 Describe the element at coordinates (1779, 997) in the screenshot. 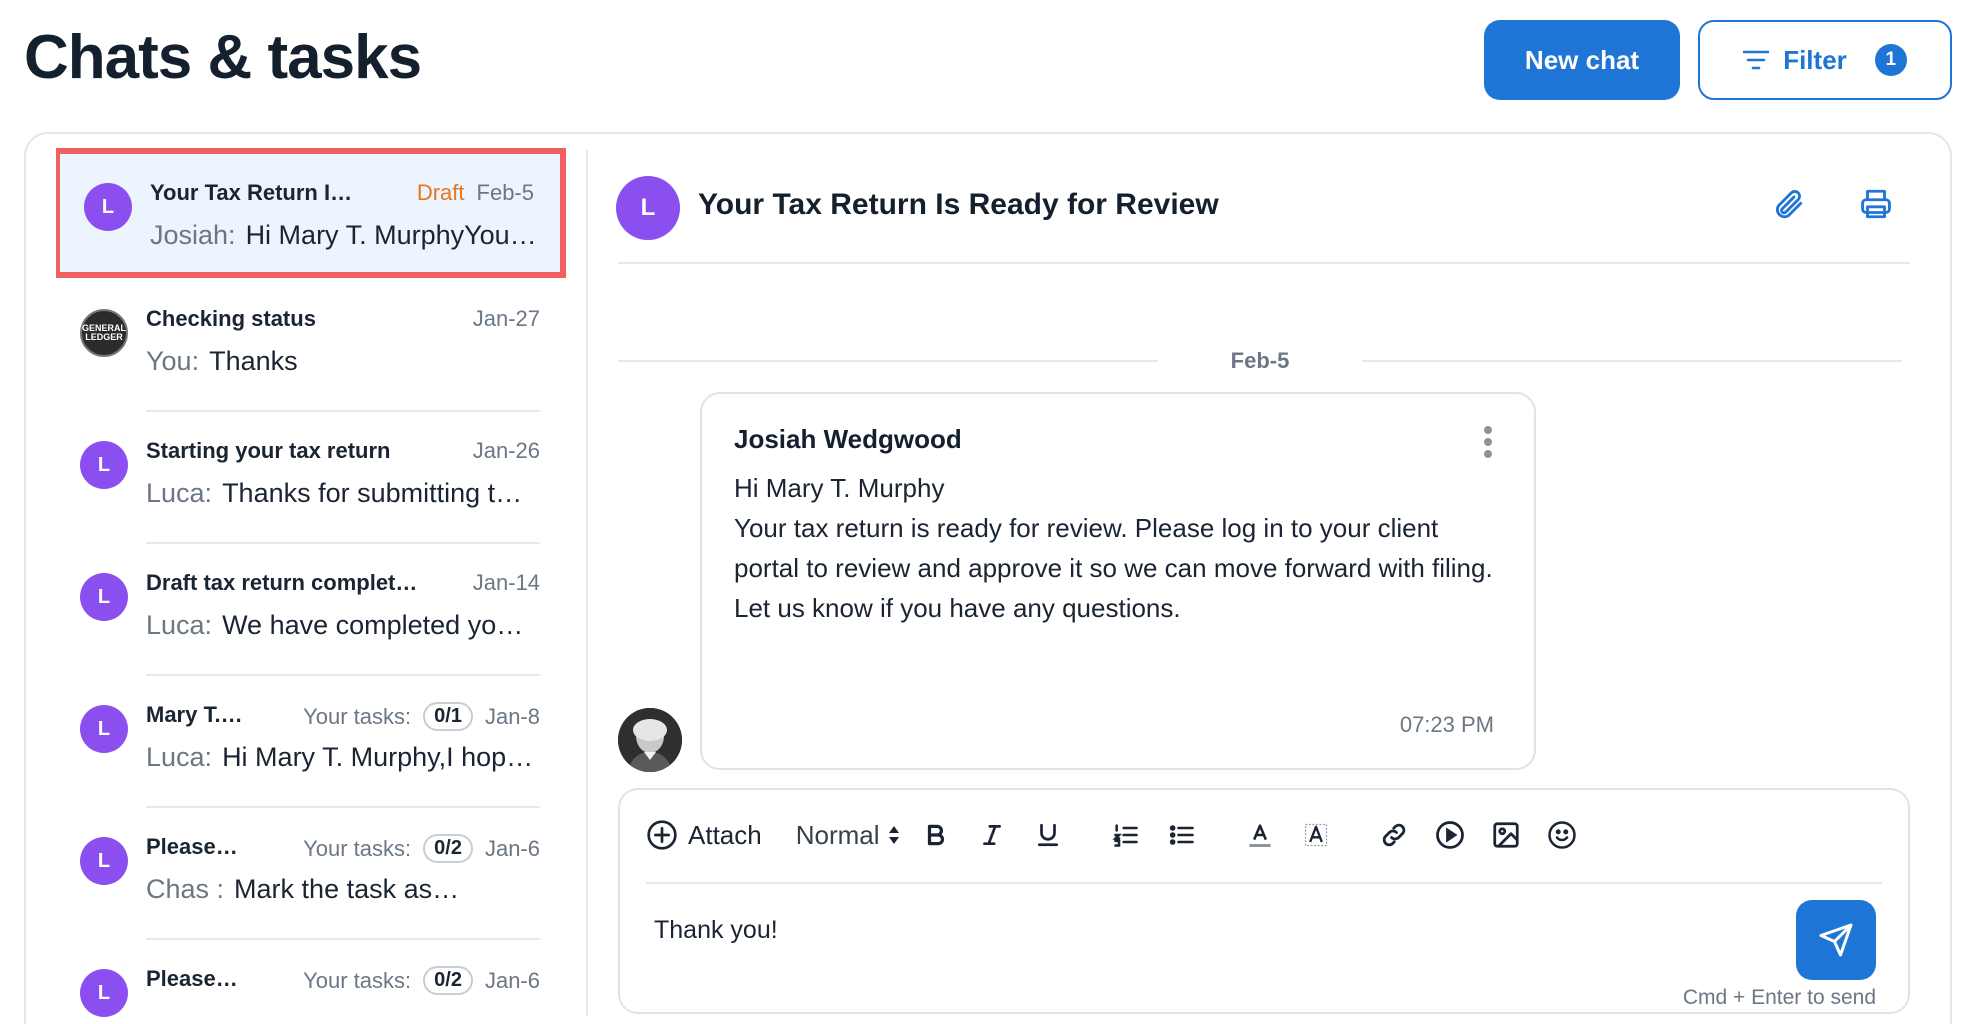

I see `send-hint: Cmd + Enter to send` at that location.